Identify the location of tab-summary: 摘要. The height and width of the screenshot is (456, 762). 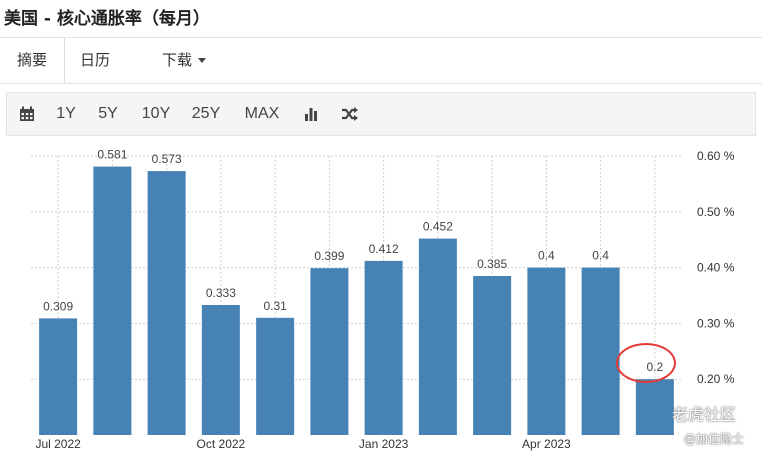
(32, 60).